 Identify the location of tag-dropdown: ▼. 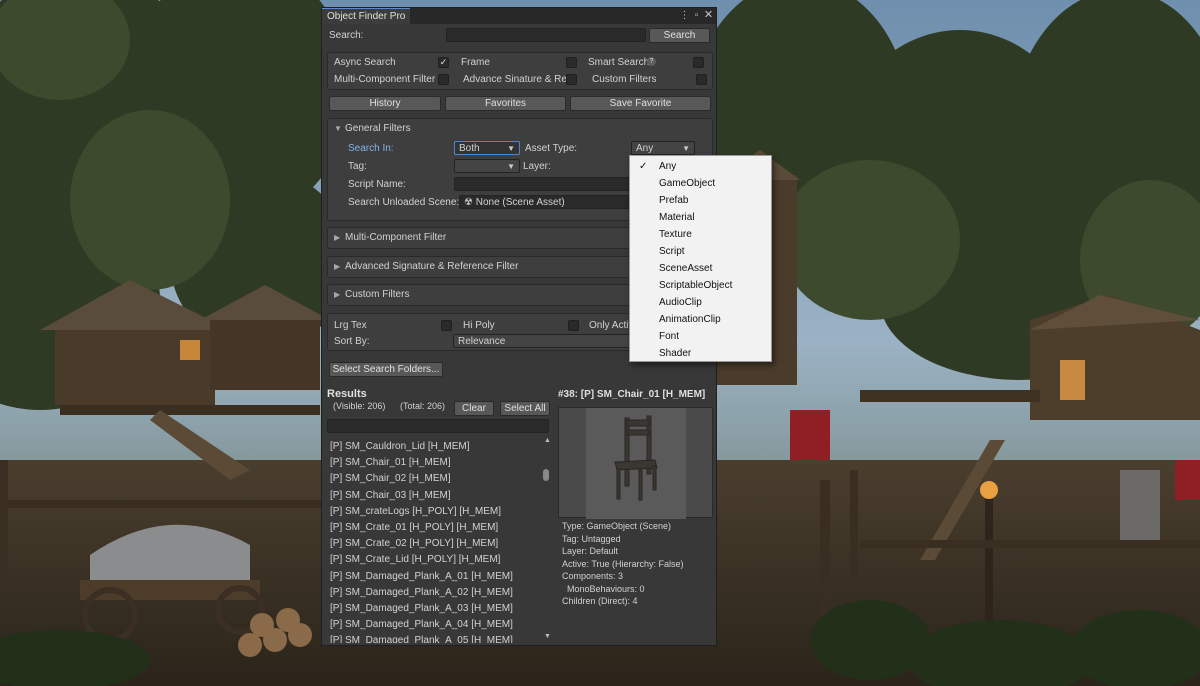
(487, 166).